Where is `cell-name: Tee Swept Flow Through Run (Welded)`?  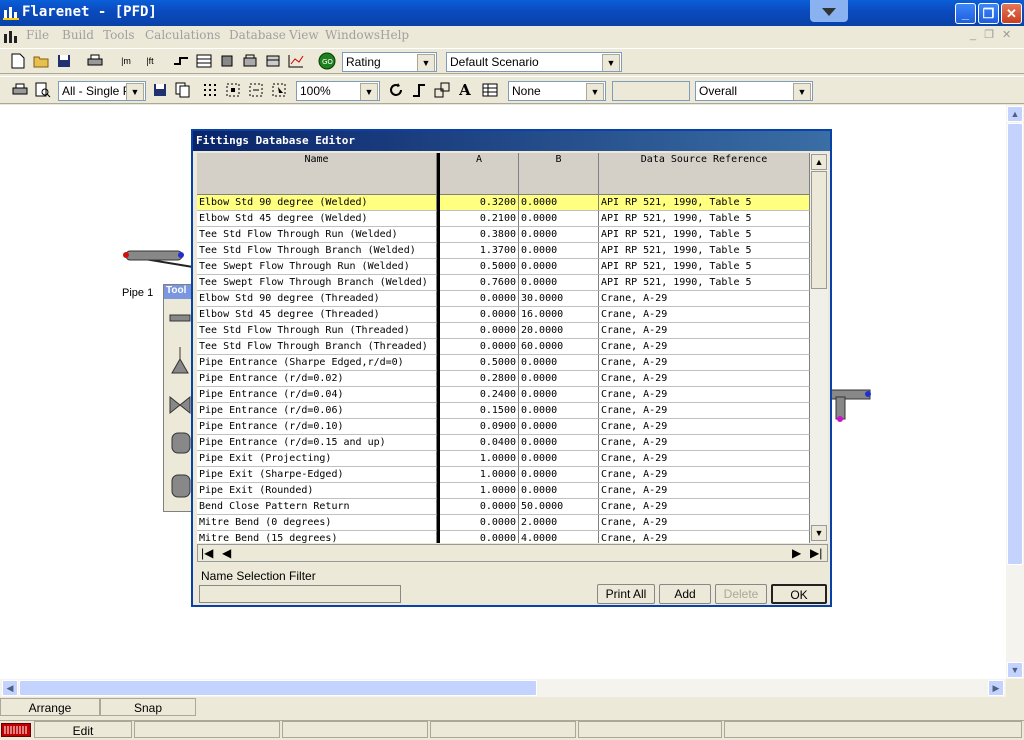 cell-name: Tee Swept Flow Through Run (Welded) is located at coordinates (317, 267).